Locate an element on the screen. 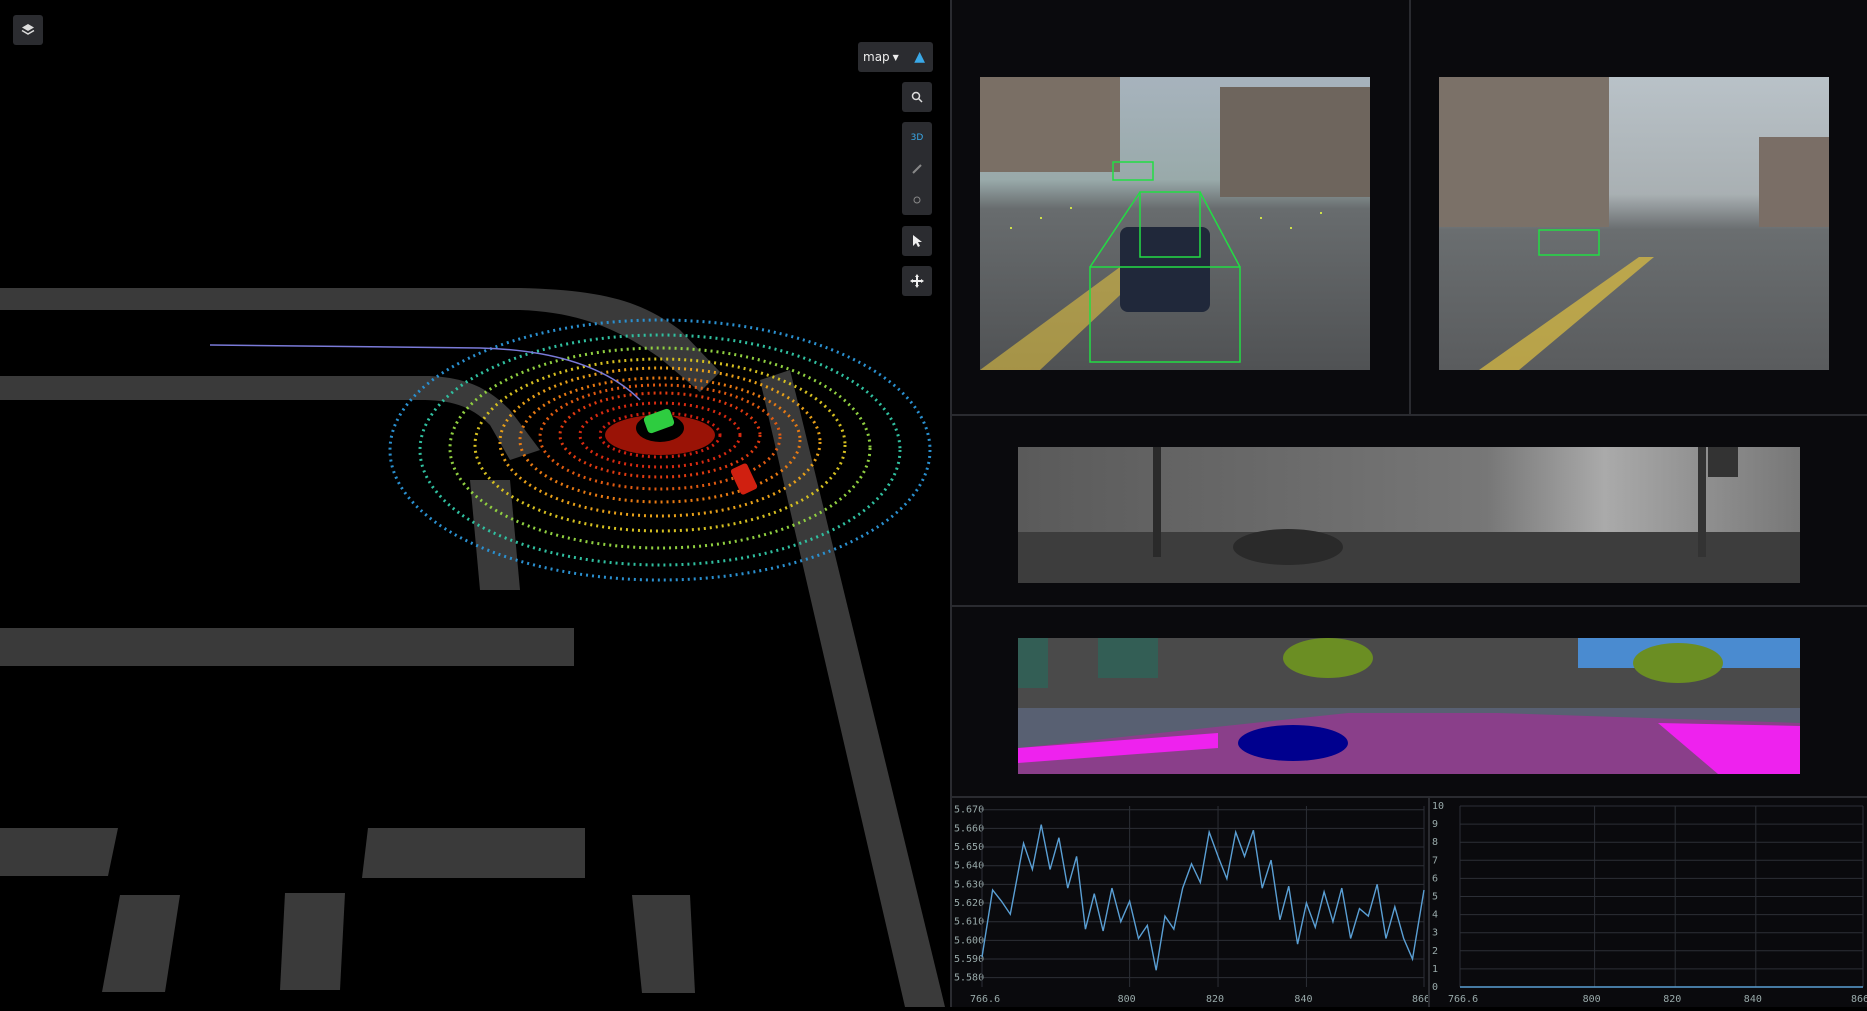 Image resolution: width=1867 pixels, height=1011 pixels. move-icon is located at coordinates (917, 281).